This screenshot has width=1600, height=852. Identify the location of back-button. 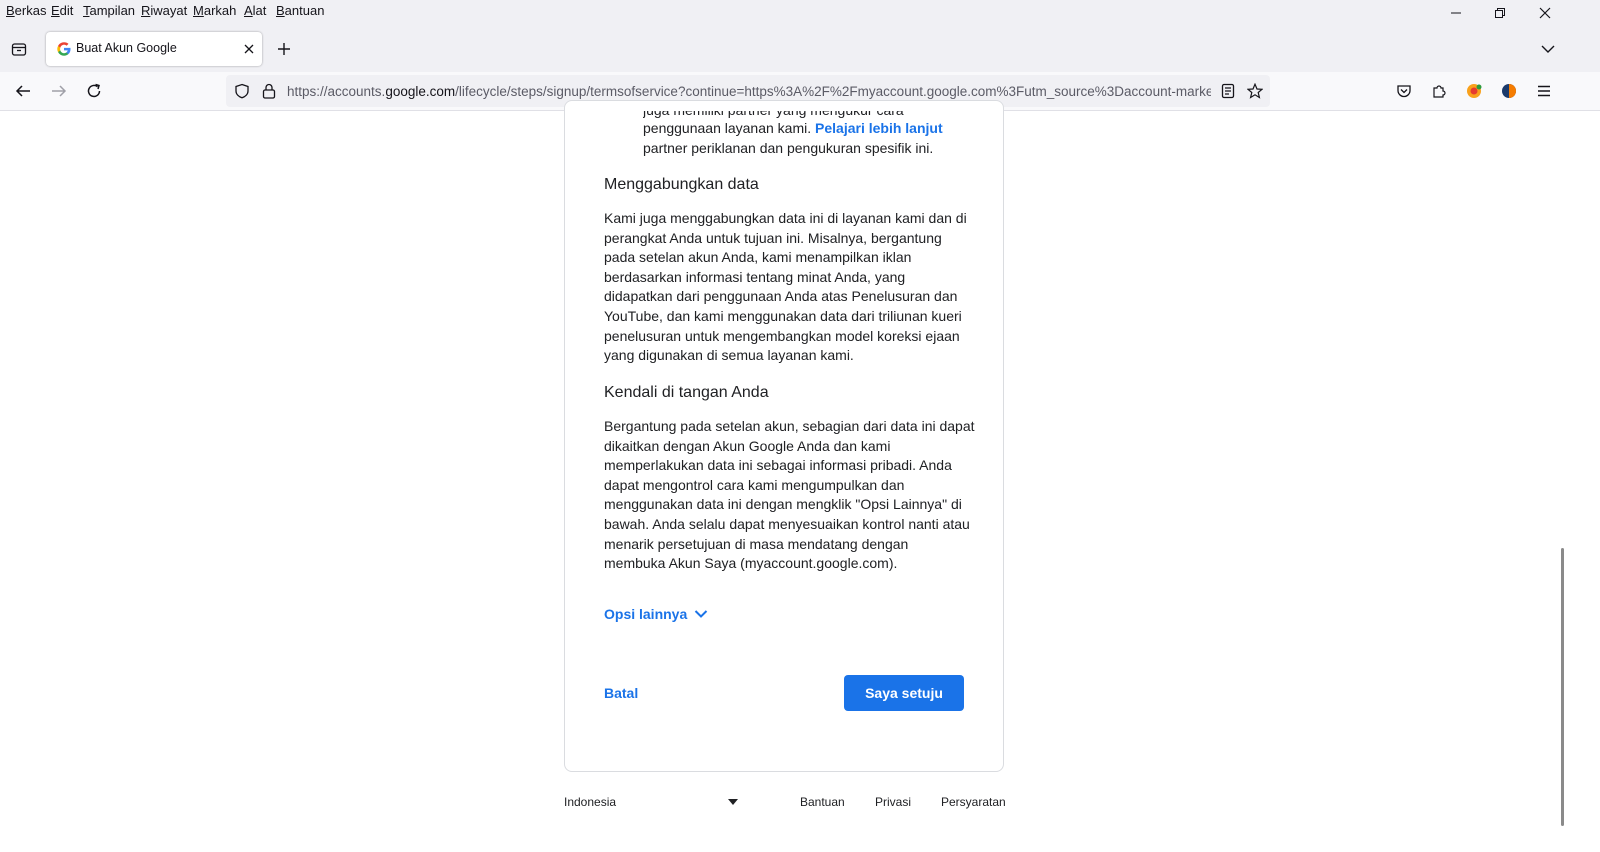
(23, 91).